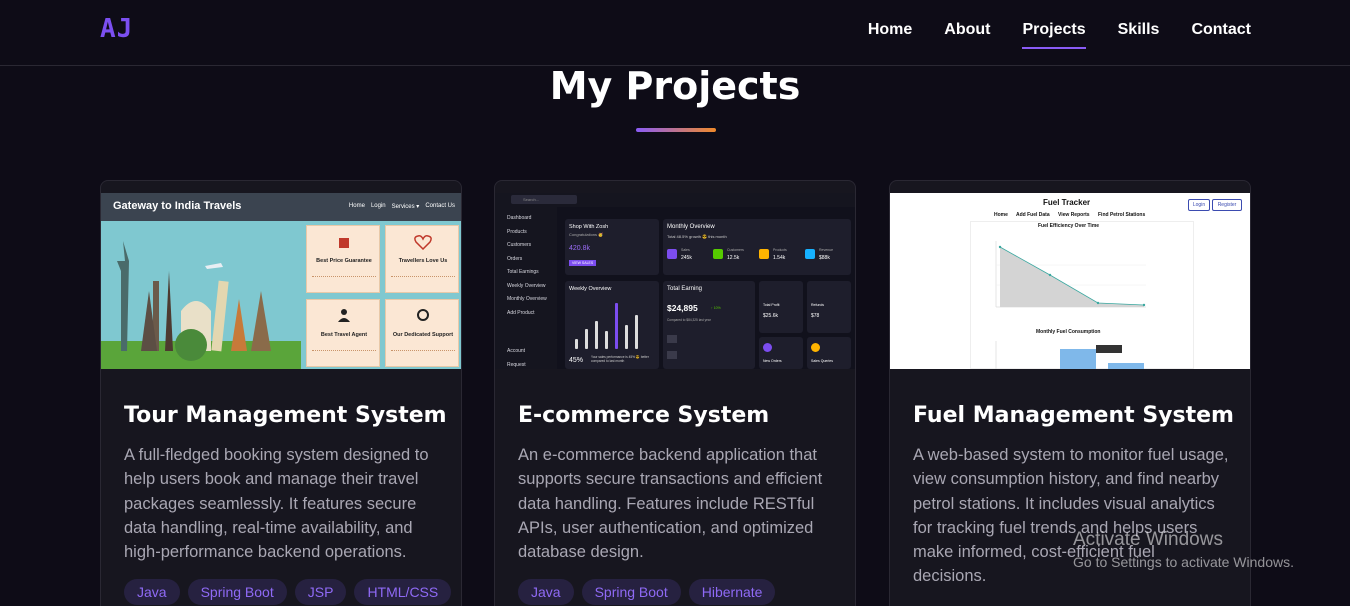 This screenshot has width=1350, height=606. What do you see at coordinates (967, 33) in the screenshot?
I see `nav-link-about: About` at bounding box center [967, 33].